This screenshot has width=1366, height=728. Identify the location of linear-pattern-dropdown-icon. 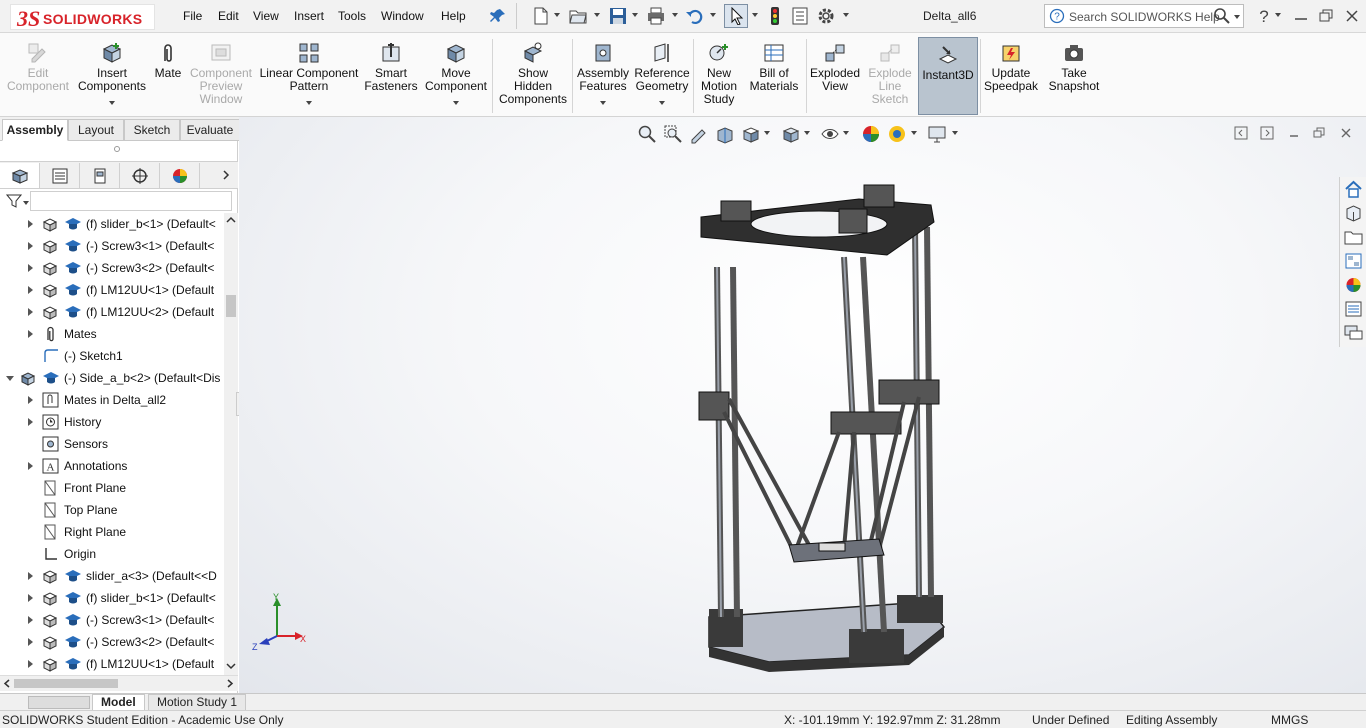
(309, 103).